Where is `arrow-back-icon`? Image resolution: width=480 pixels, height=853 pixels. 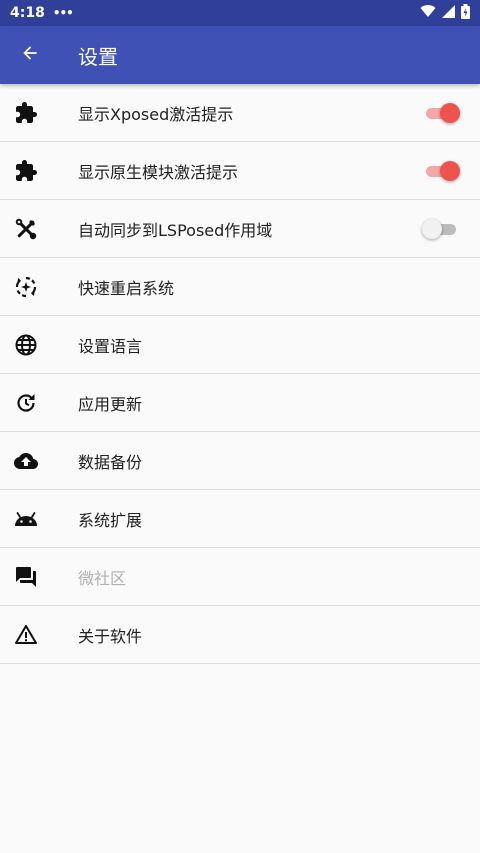 arrow-back-icon is located at coordinates (30, 55).